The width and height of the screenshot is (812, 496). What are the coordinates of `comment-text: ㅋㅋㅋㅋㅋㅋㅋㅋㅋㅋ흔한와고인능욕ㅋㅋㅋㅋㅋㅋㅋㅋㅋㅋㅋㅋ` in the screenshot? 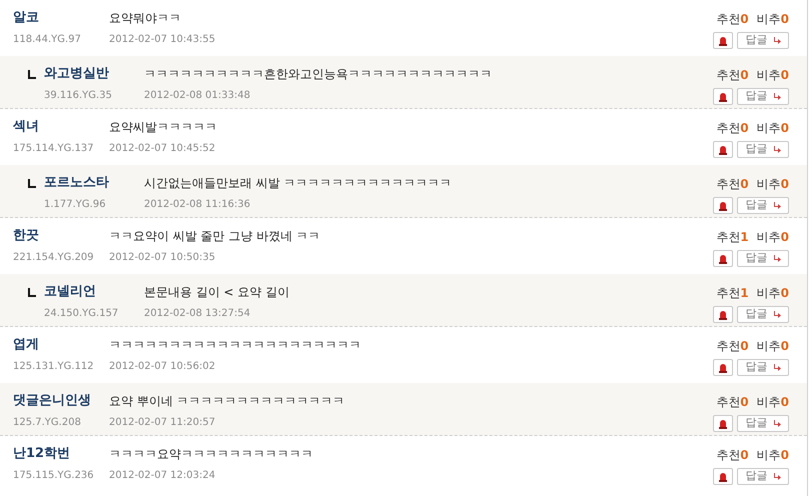 It's located at (318, 74).